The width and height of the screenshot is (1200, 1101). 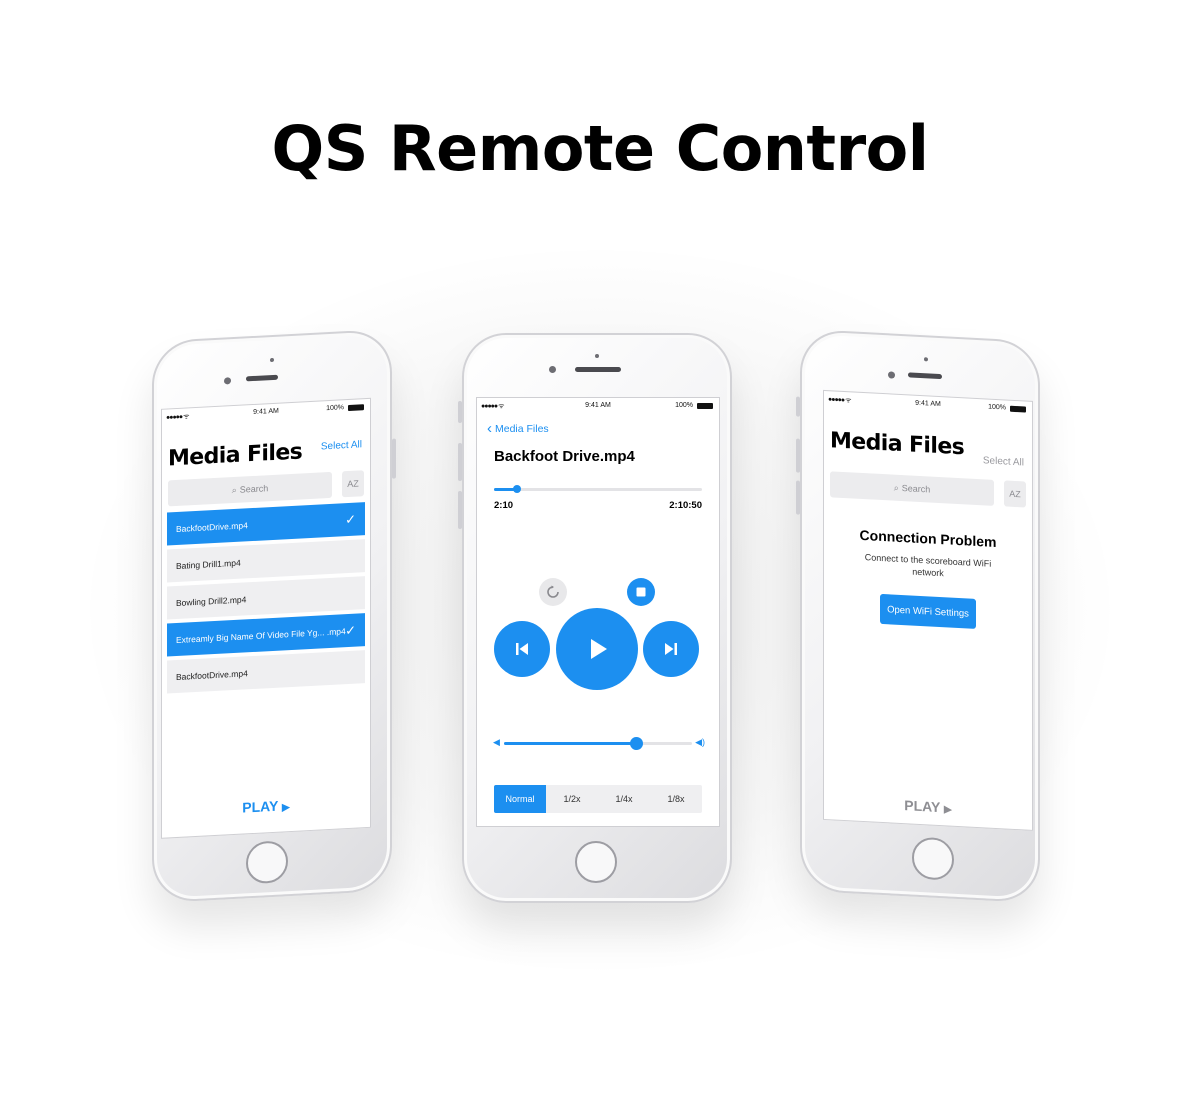 I want to click on file-name: Bowling Drill2.mp4, so click(x=211, y=600).